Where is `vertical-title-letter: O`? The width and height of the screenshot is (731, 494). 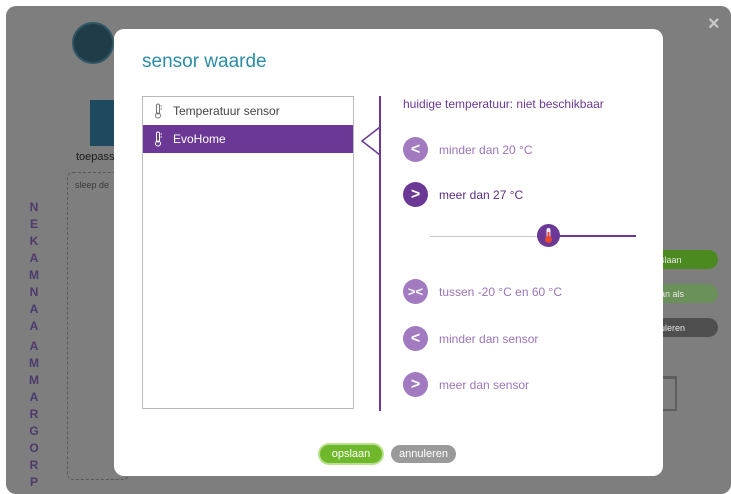
vertical-title-letter: O is located at coordinates (34, 448).